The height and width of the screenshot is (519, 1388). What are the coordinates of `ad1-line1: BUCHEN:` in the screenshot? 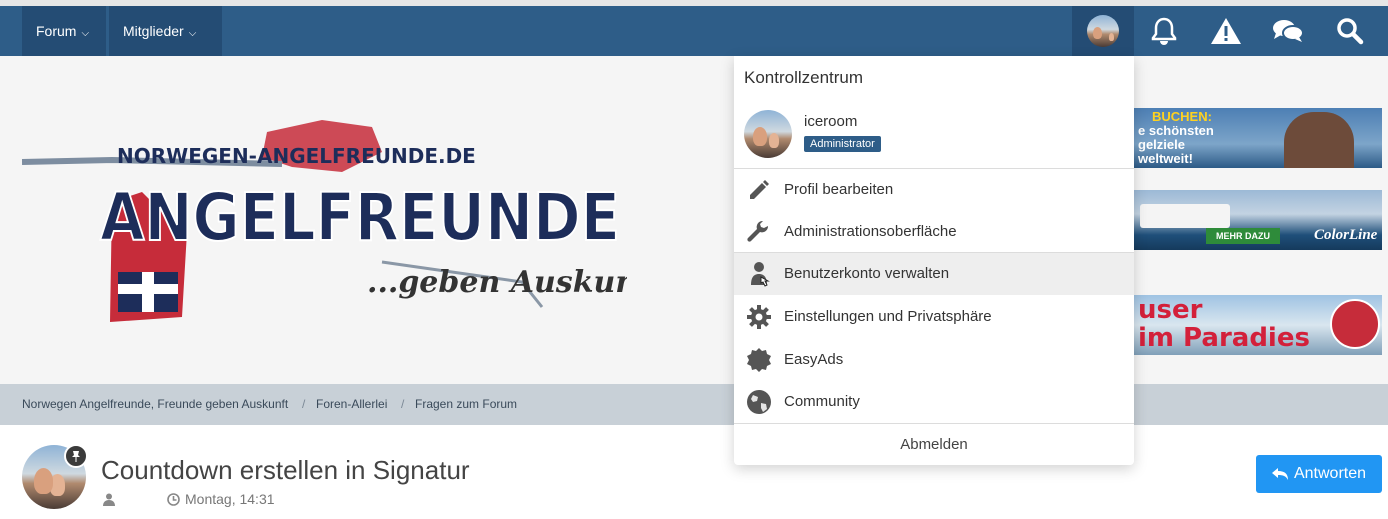 It's located at (1182, 116).